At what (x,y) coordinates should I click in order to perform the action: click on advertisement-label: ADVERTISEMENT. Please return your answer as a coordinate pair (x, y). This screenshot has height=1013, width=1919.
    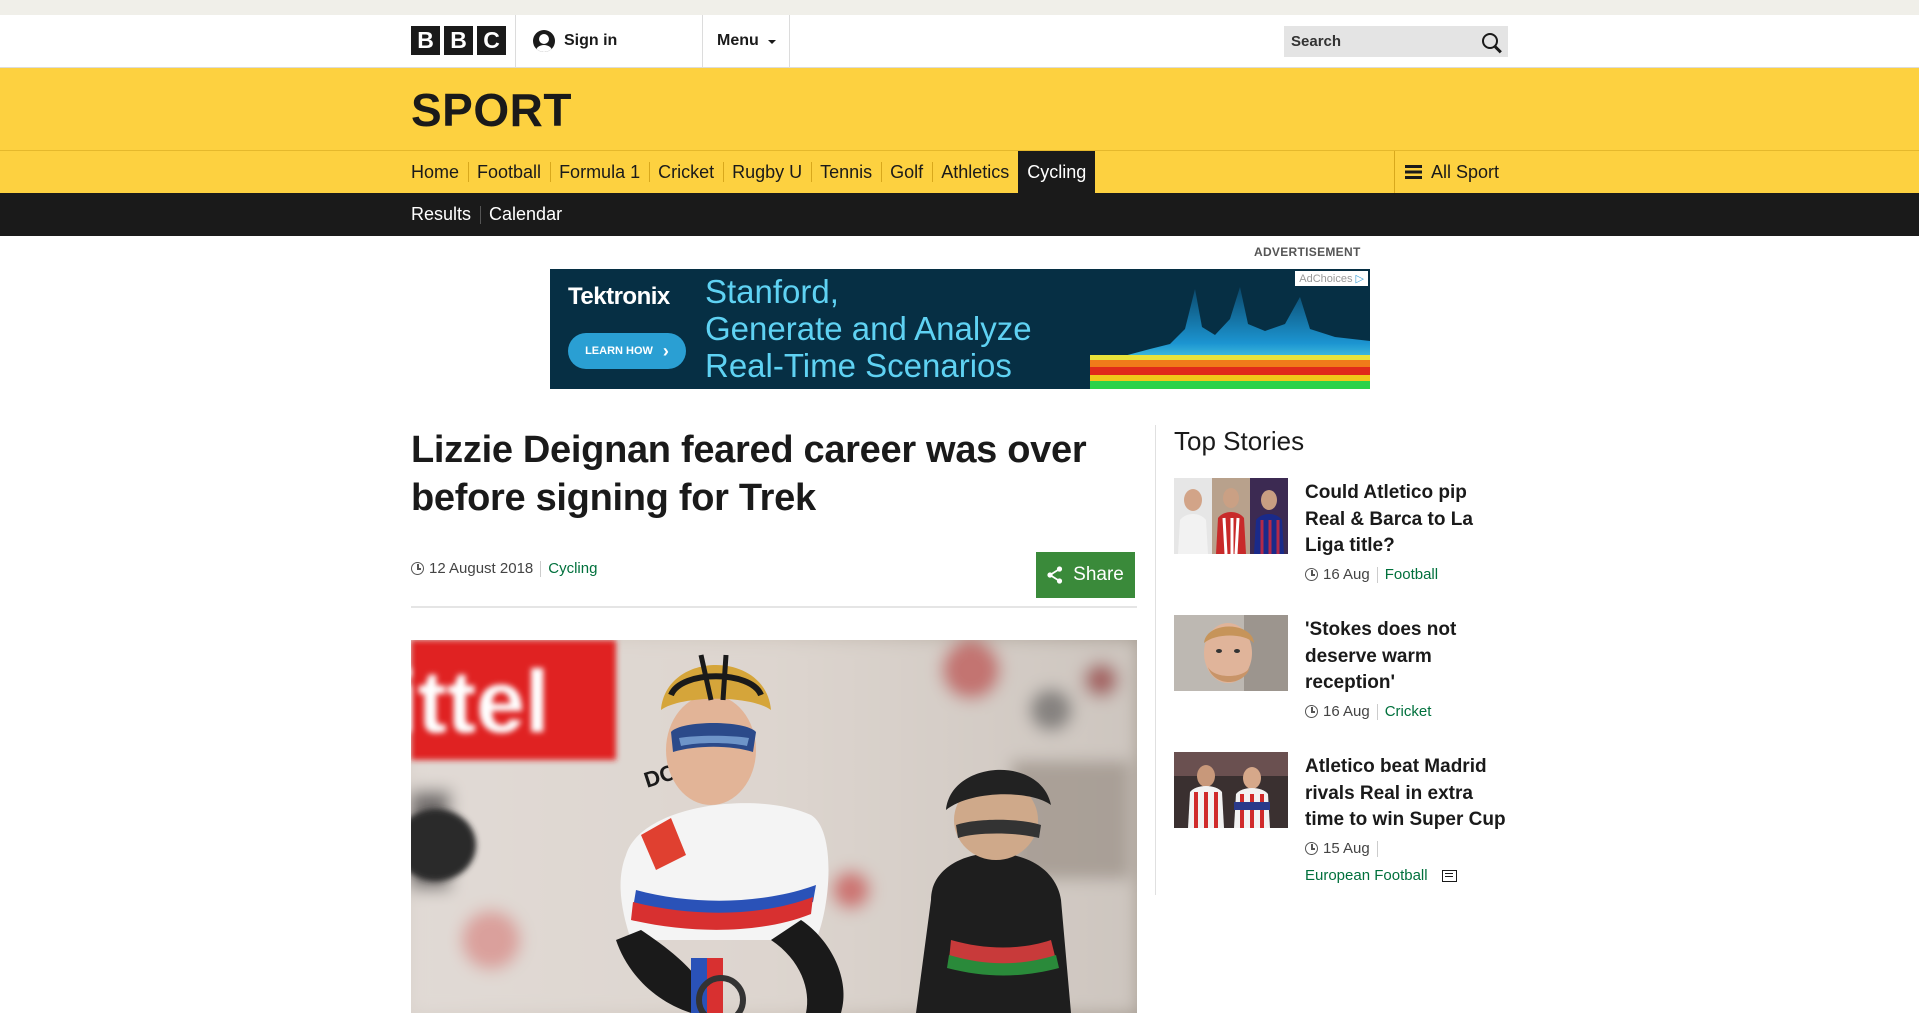
    Looking at the image, I should click on (1307, 252).